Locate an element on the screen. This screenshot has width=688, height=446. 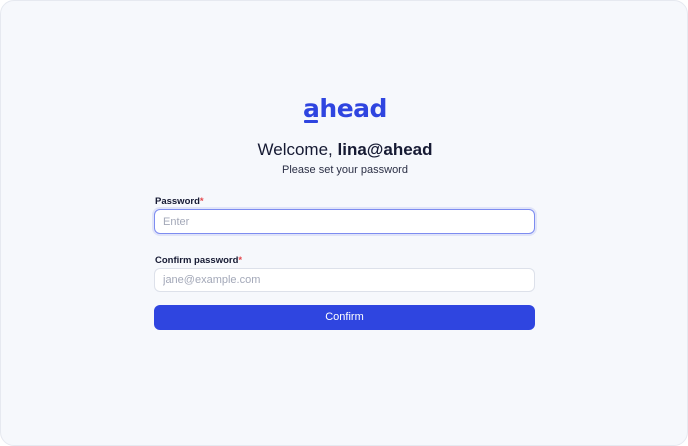
confirm-password-label-text: Confirm password is located at coordinates (197, 260).